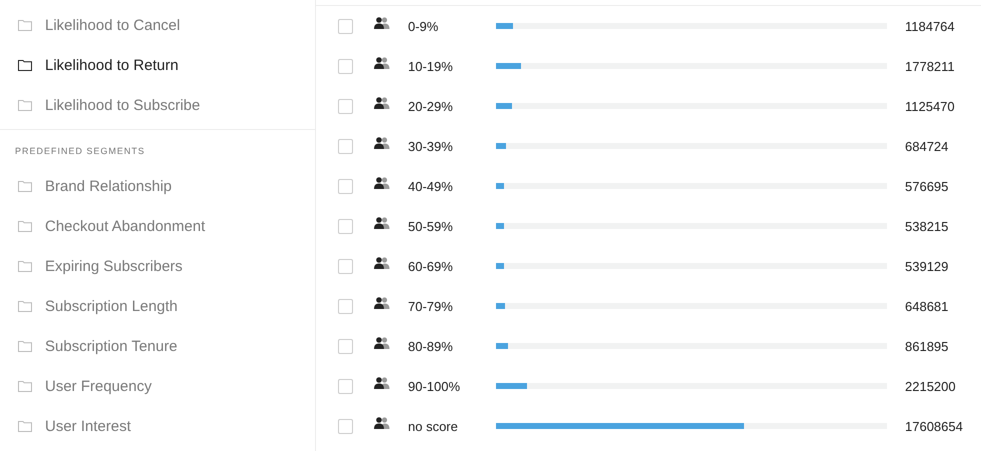 The height and width of the screenshot is (451, 981). Describe the element at coordinates (433, 426) in the screenshot. I see `score-range: no score` at that location.